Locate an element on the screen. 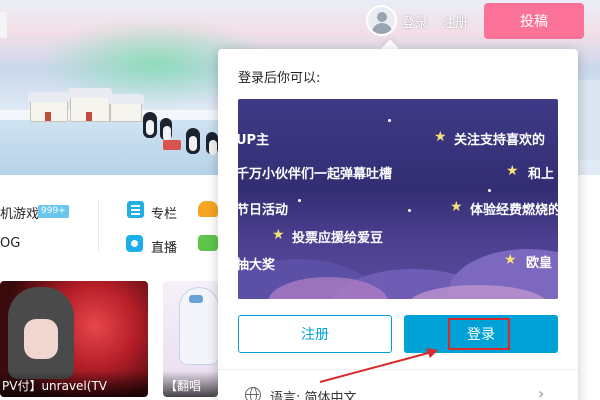 The height and width of the screenshot is (400, 600). video-card: 【翻唱 is located at coordinates (190, 339).